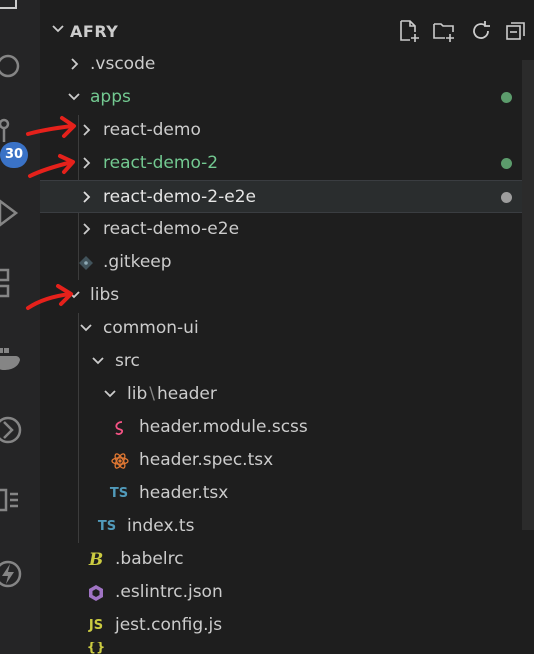 This screenshot has height=654, width=534. Describe the element at coordinates (169, 625) in the screenshot. I see `tree-item-label: jest.config.js` at that location.